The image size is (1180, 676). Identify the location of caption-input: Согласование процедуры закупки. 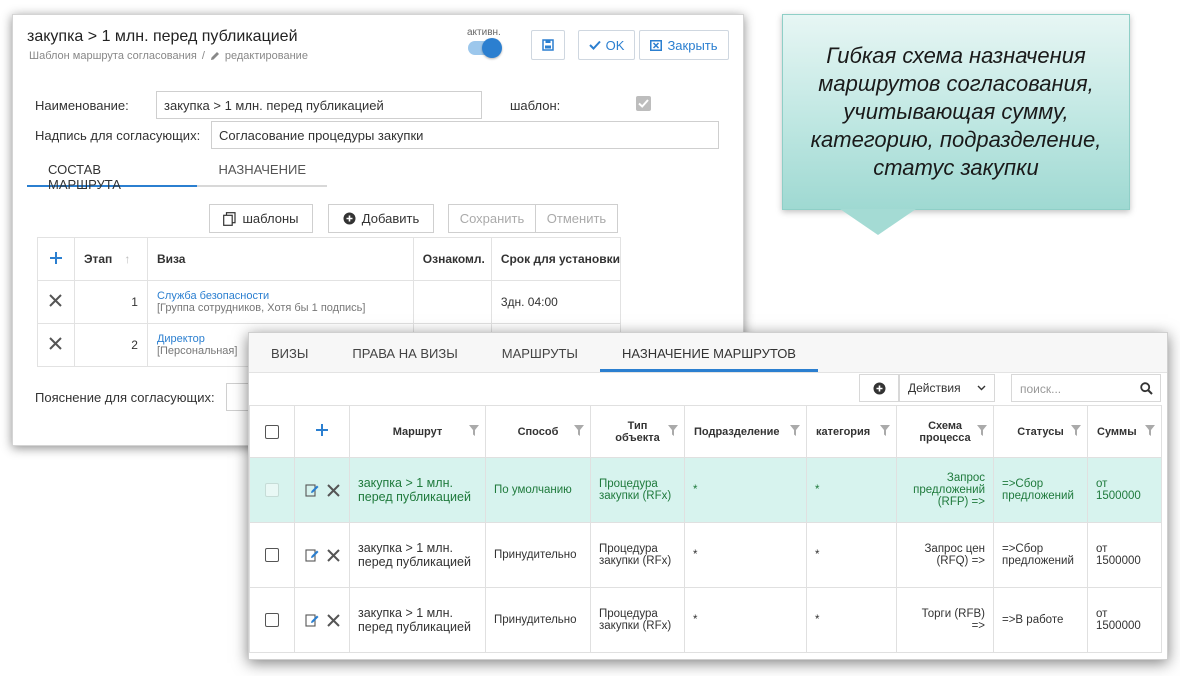
(465, 135).